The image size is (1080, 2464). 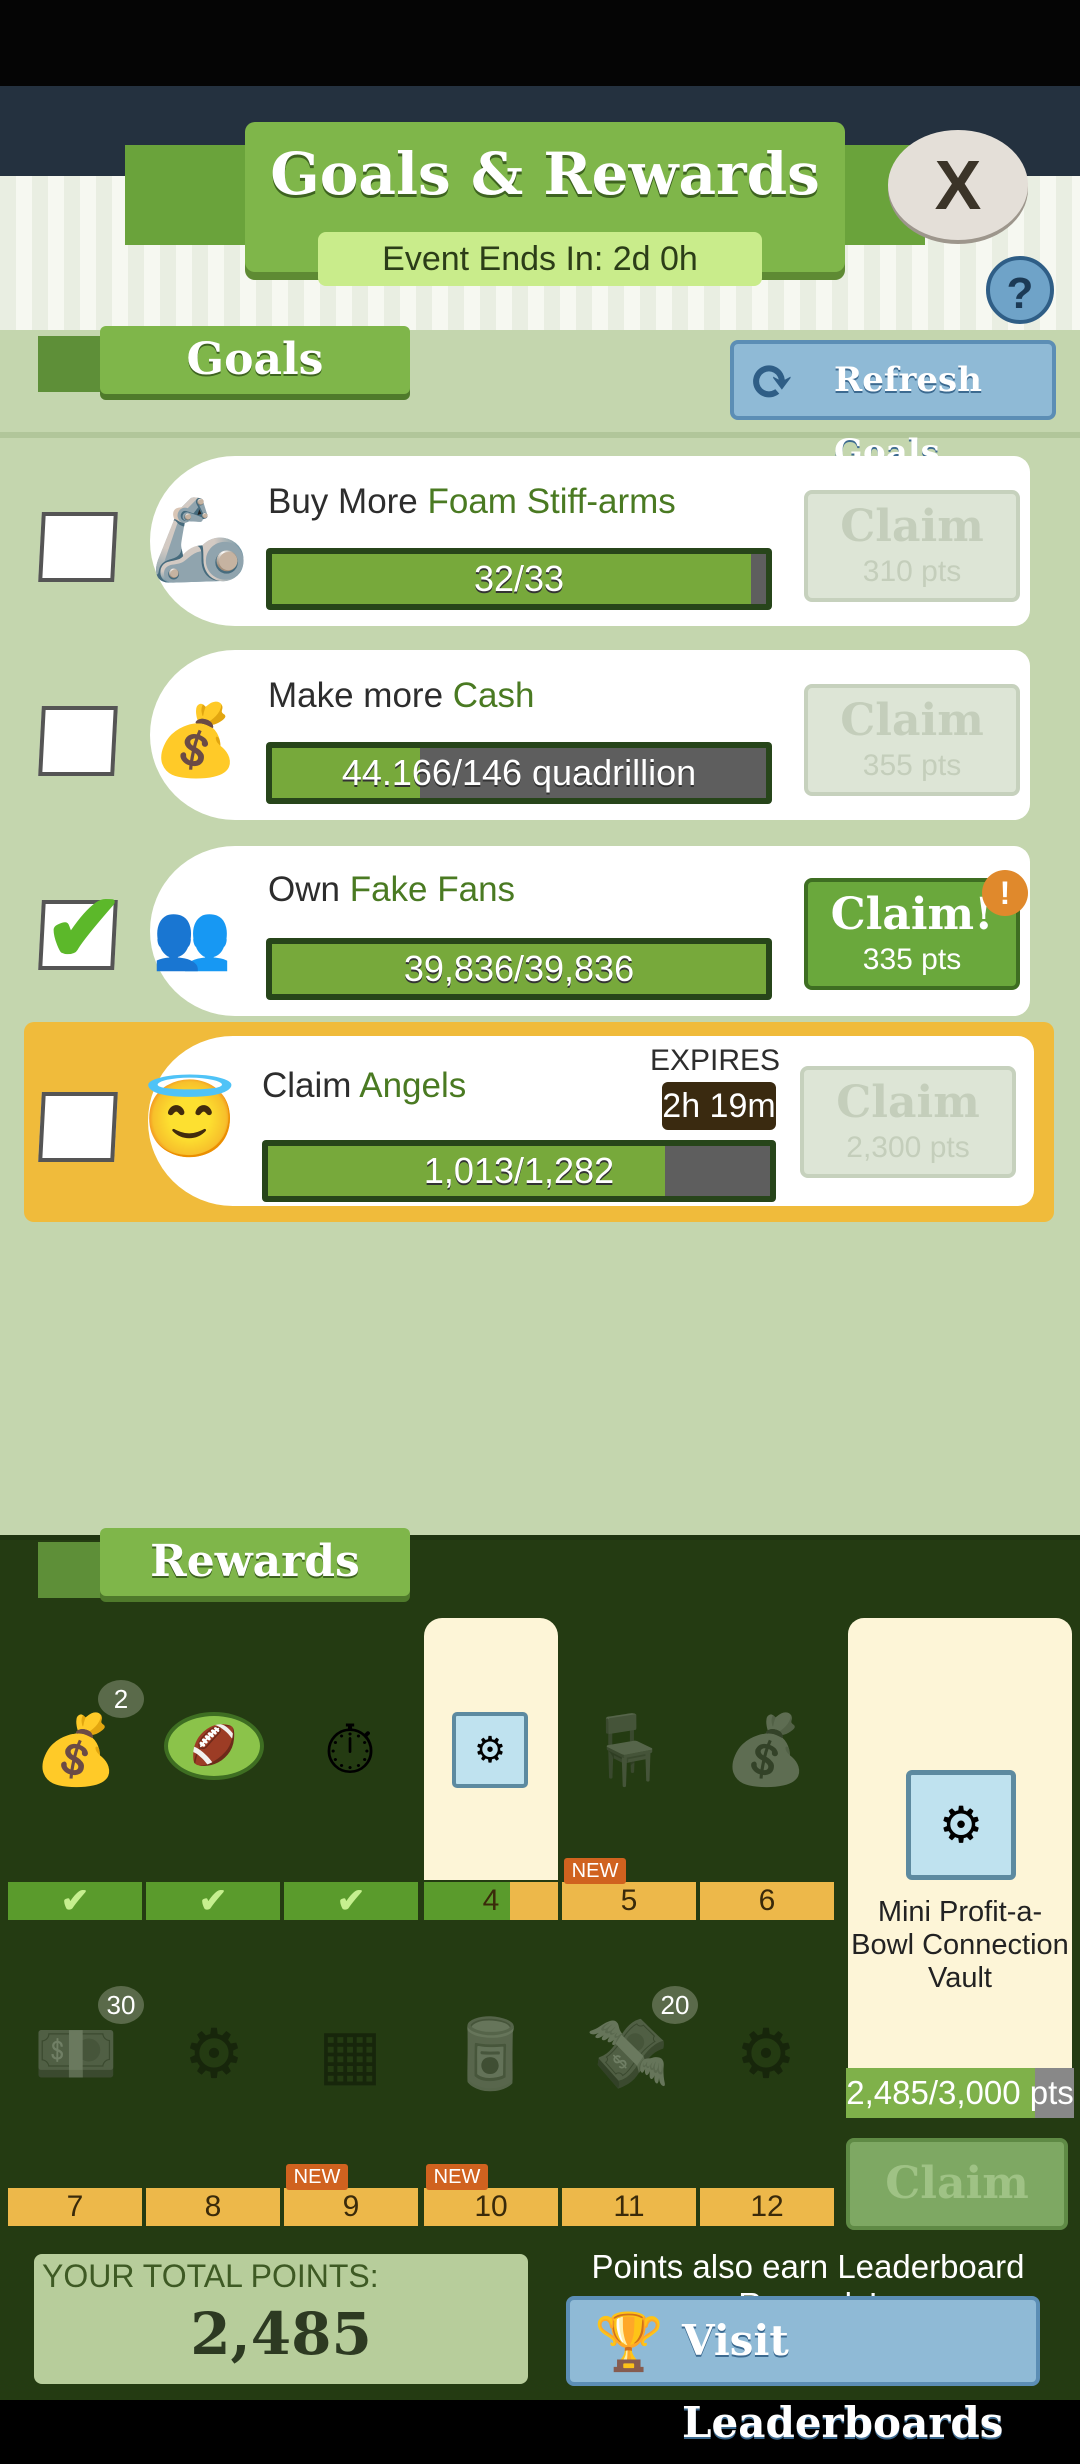 I want to click on help-button: ?, so click(x=1020, y=290).